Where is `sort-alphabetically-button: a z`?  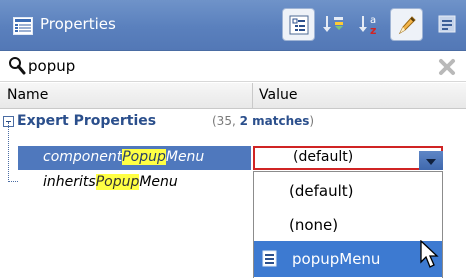
sort-alphabetically-button: a z is located at coordinates (370, 24).